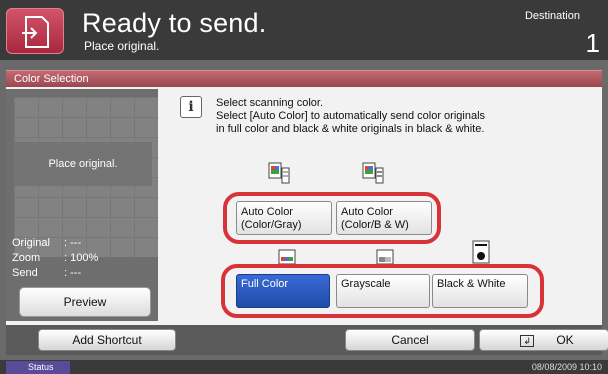 The height and width of the screenshot is (374, 608). Describe the element at coordinates (375, 225) in the screenshot. I see `option-label: (Color/B & W)` at that location.